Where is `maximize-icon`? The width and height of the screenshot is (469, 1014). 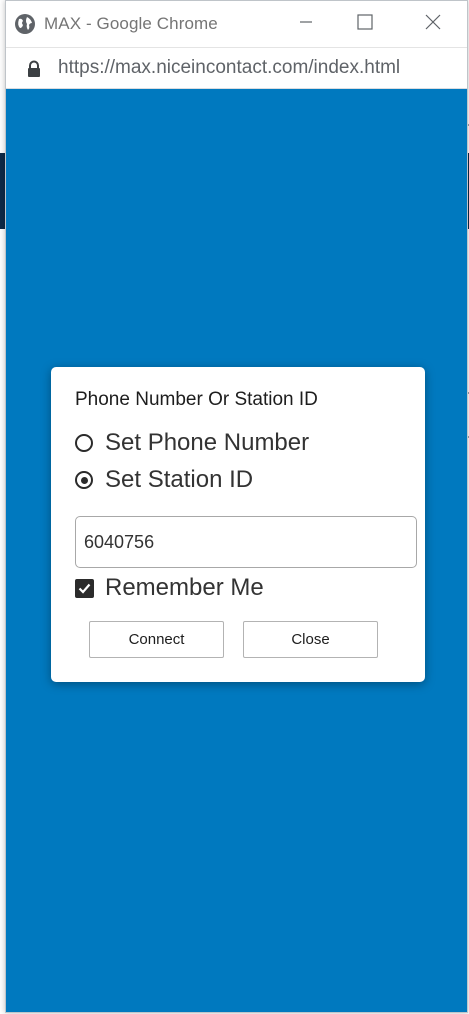 maximize-icon is located at coordinates (365, 24).